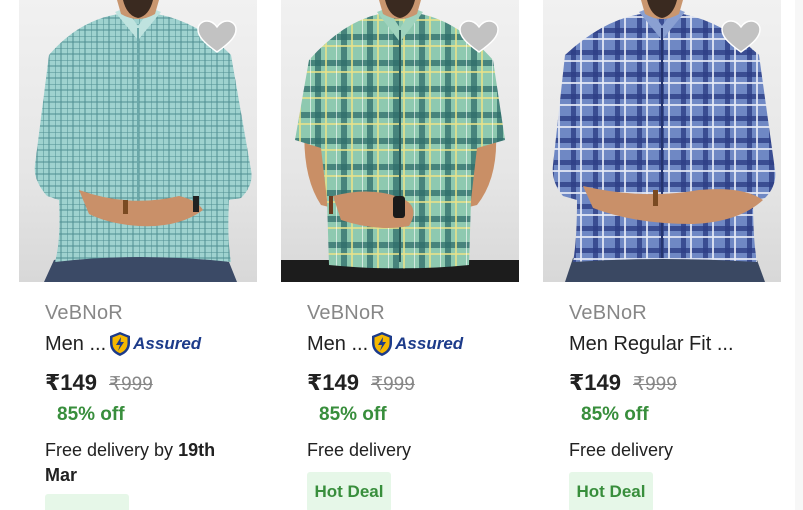 This screenshot has height=510, width=803. What do you see at coordinates (197, 450) in the screenshot?
I see `delivery-date: 19th` at bounding box center [197, 450].